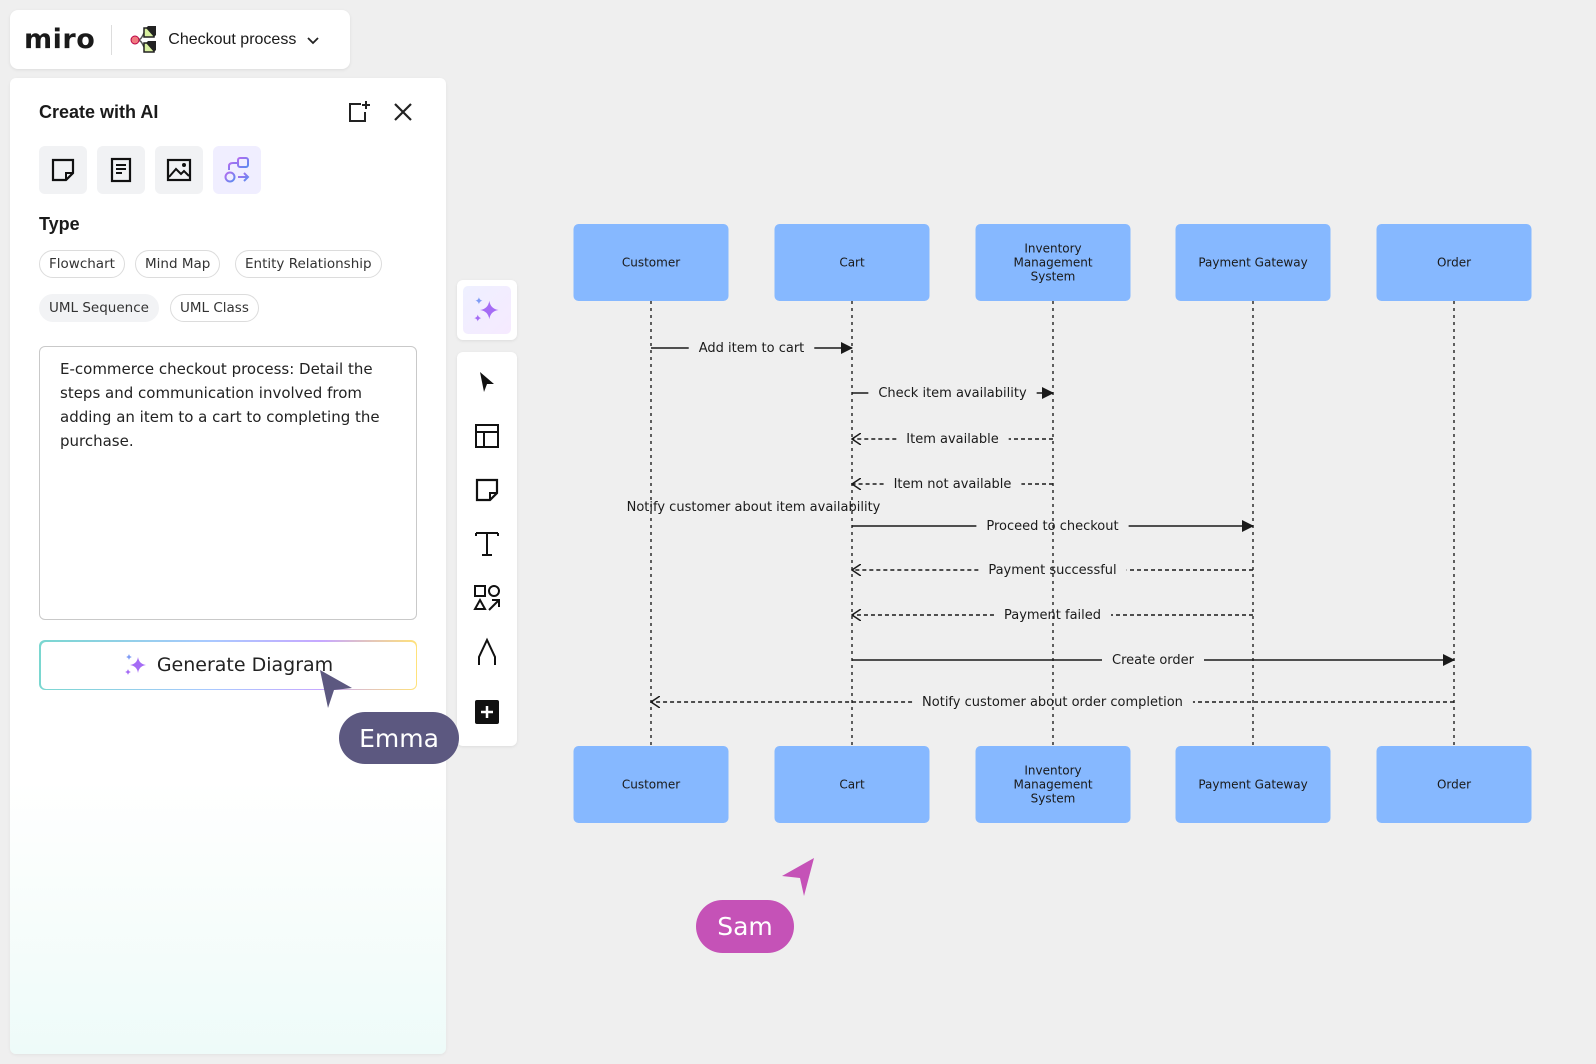  I want to click on add-more-button, so click(487, 712).